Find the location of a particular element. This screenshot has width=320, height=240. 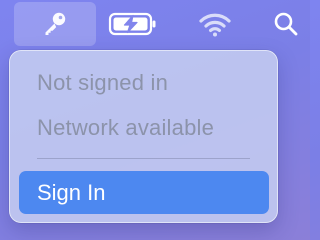

battery-charging-icon is located at coordinates (133, 24).